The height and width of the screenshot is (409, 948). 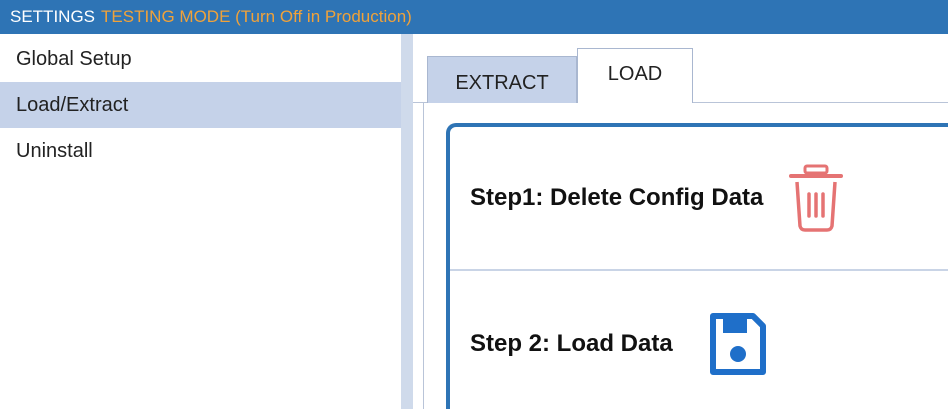 What do you see at coordinates (816, 198) in the screenshot?
I see `trash-icon` at bounding box center [816, 198].